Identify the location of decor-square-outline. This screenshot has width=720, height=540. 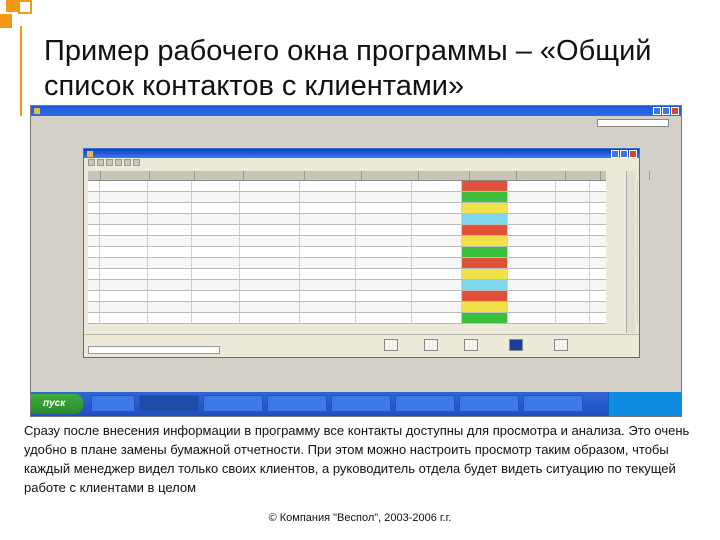
(25, 7).